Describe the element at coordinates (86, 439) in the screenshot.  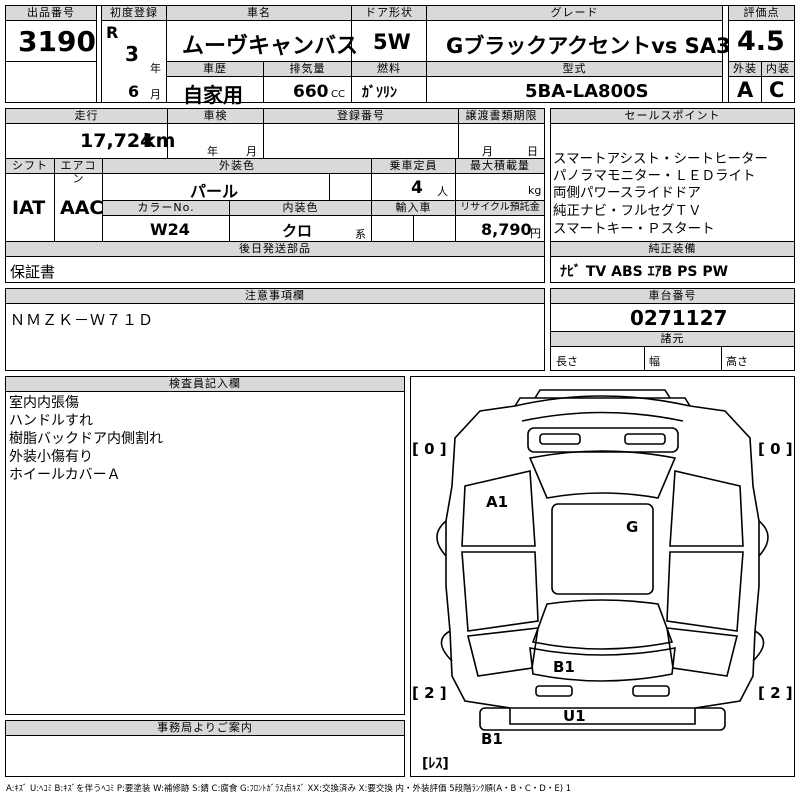
I see `inspector-line: 樹脂バックドア内側割れ` at that location.